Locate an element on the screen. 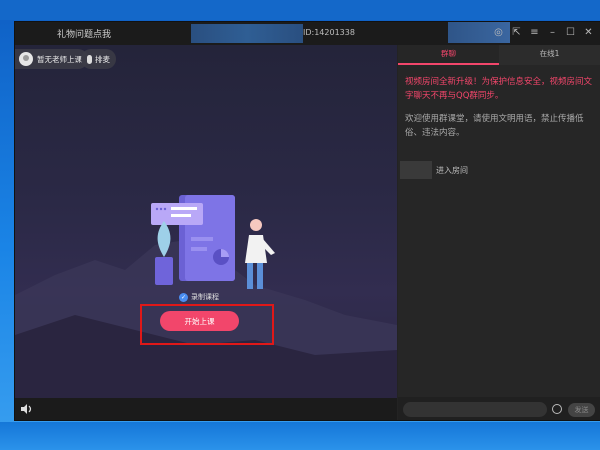 This screenshot has width=600, height=450. speaker-icon is located at coordinates (27, 409).